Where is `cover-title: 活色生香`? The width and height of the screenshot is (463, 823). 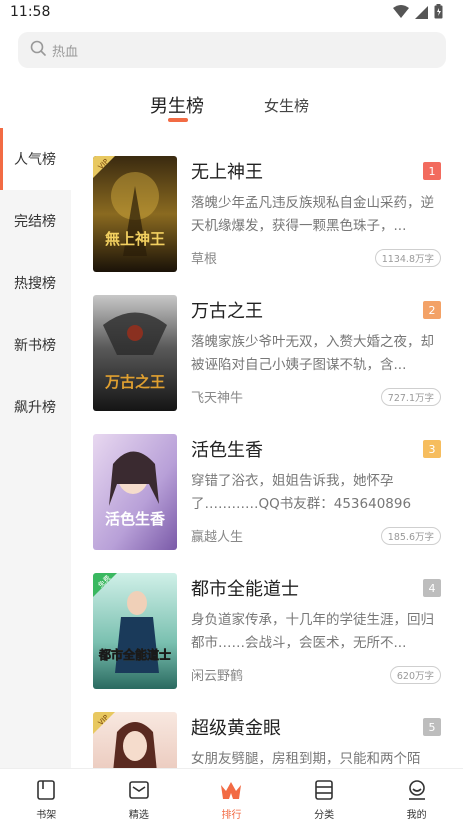 cover-title: 活色生香 is located at coordinates (135, 519).